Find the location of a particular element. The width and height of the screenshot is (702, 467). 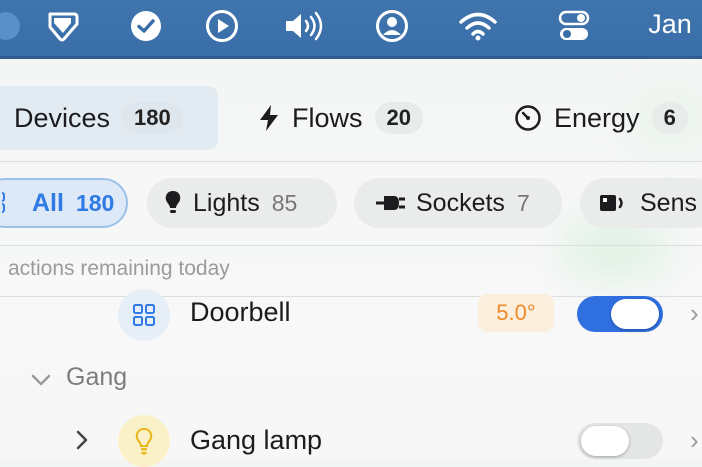

group-name: Gang is located at coordinates (97, 377).